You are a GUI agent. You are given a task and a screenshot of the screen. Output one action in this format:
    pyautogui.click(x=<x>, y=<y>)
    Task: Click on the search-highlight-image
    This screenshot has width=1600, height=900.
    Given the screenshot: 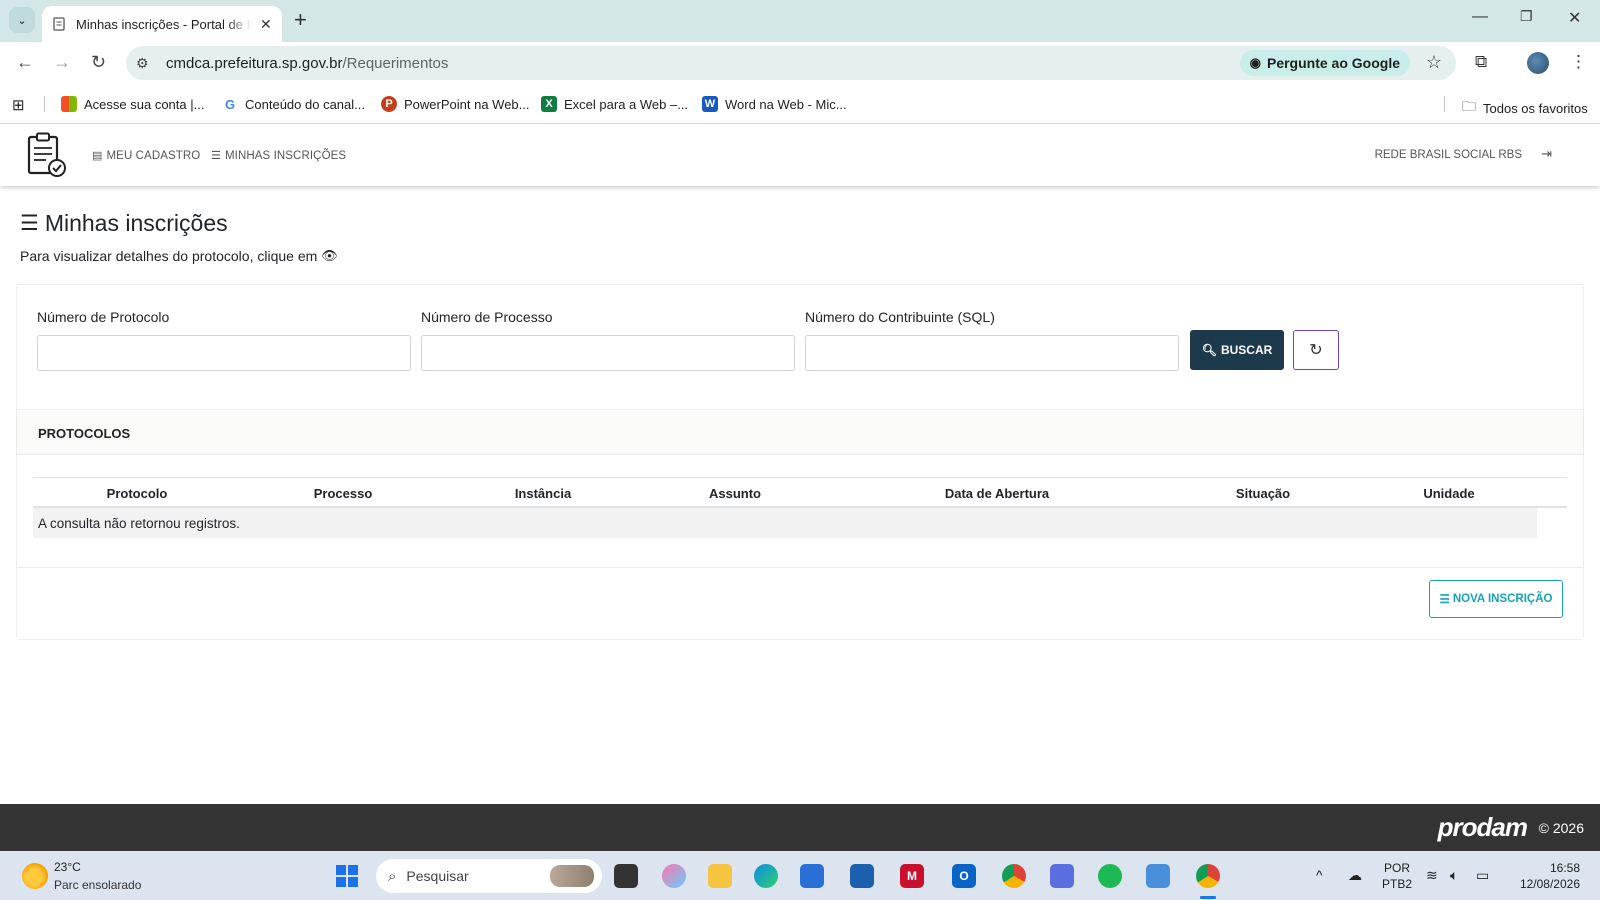 What is the action you would take?
    pyautogui.click(x=572, y=876)
    